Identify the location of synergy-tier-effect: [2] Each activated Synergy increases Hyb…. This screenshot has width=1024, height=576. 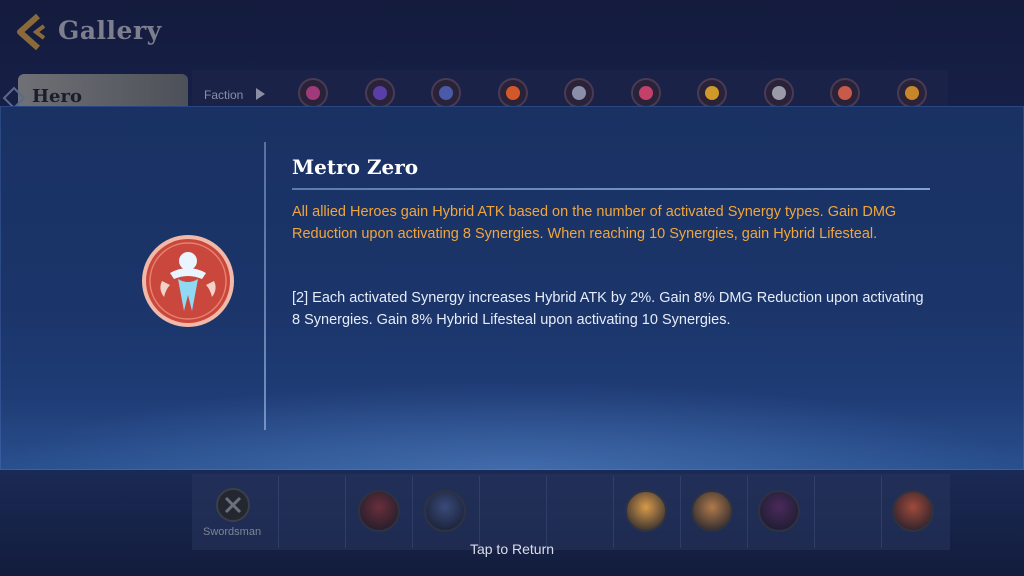
(608, 309).